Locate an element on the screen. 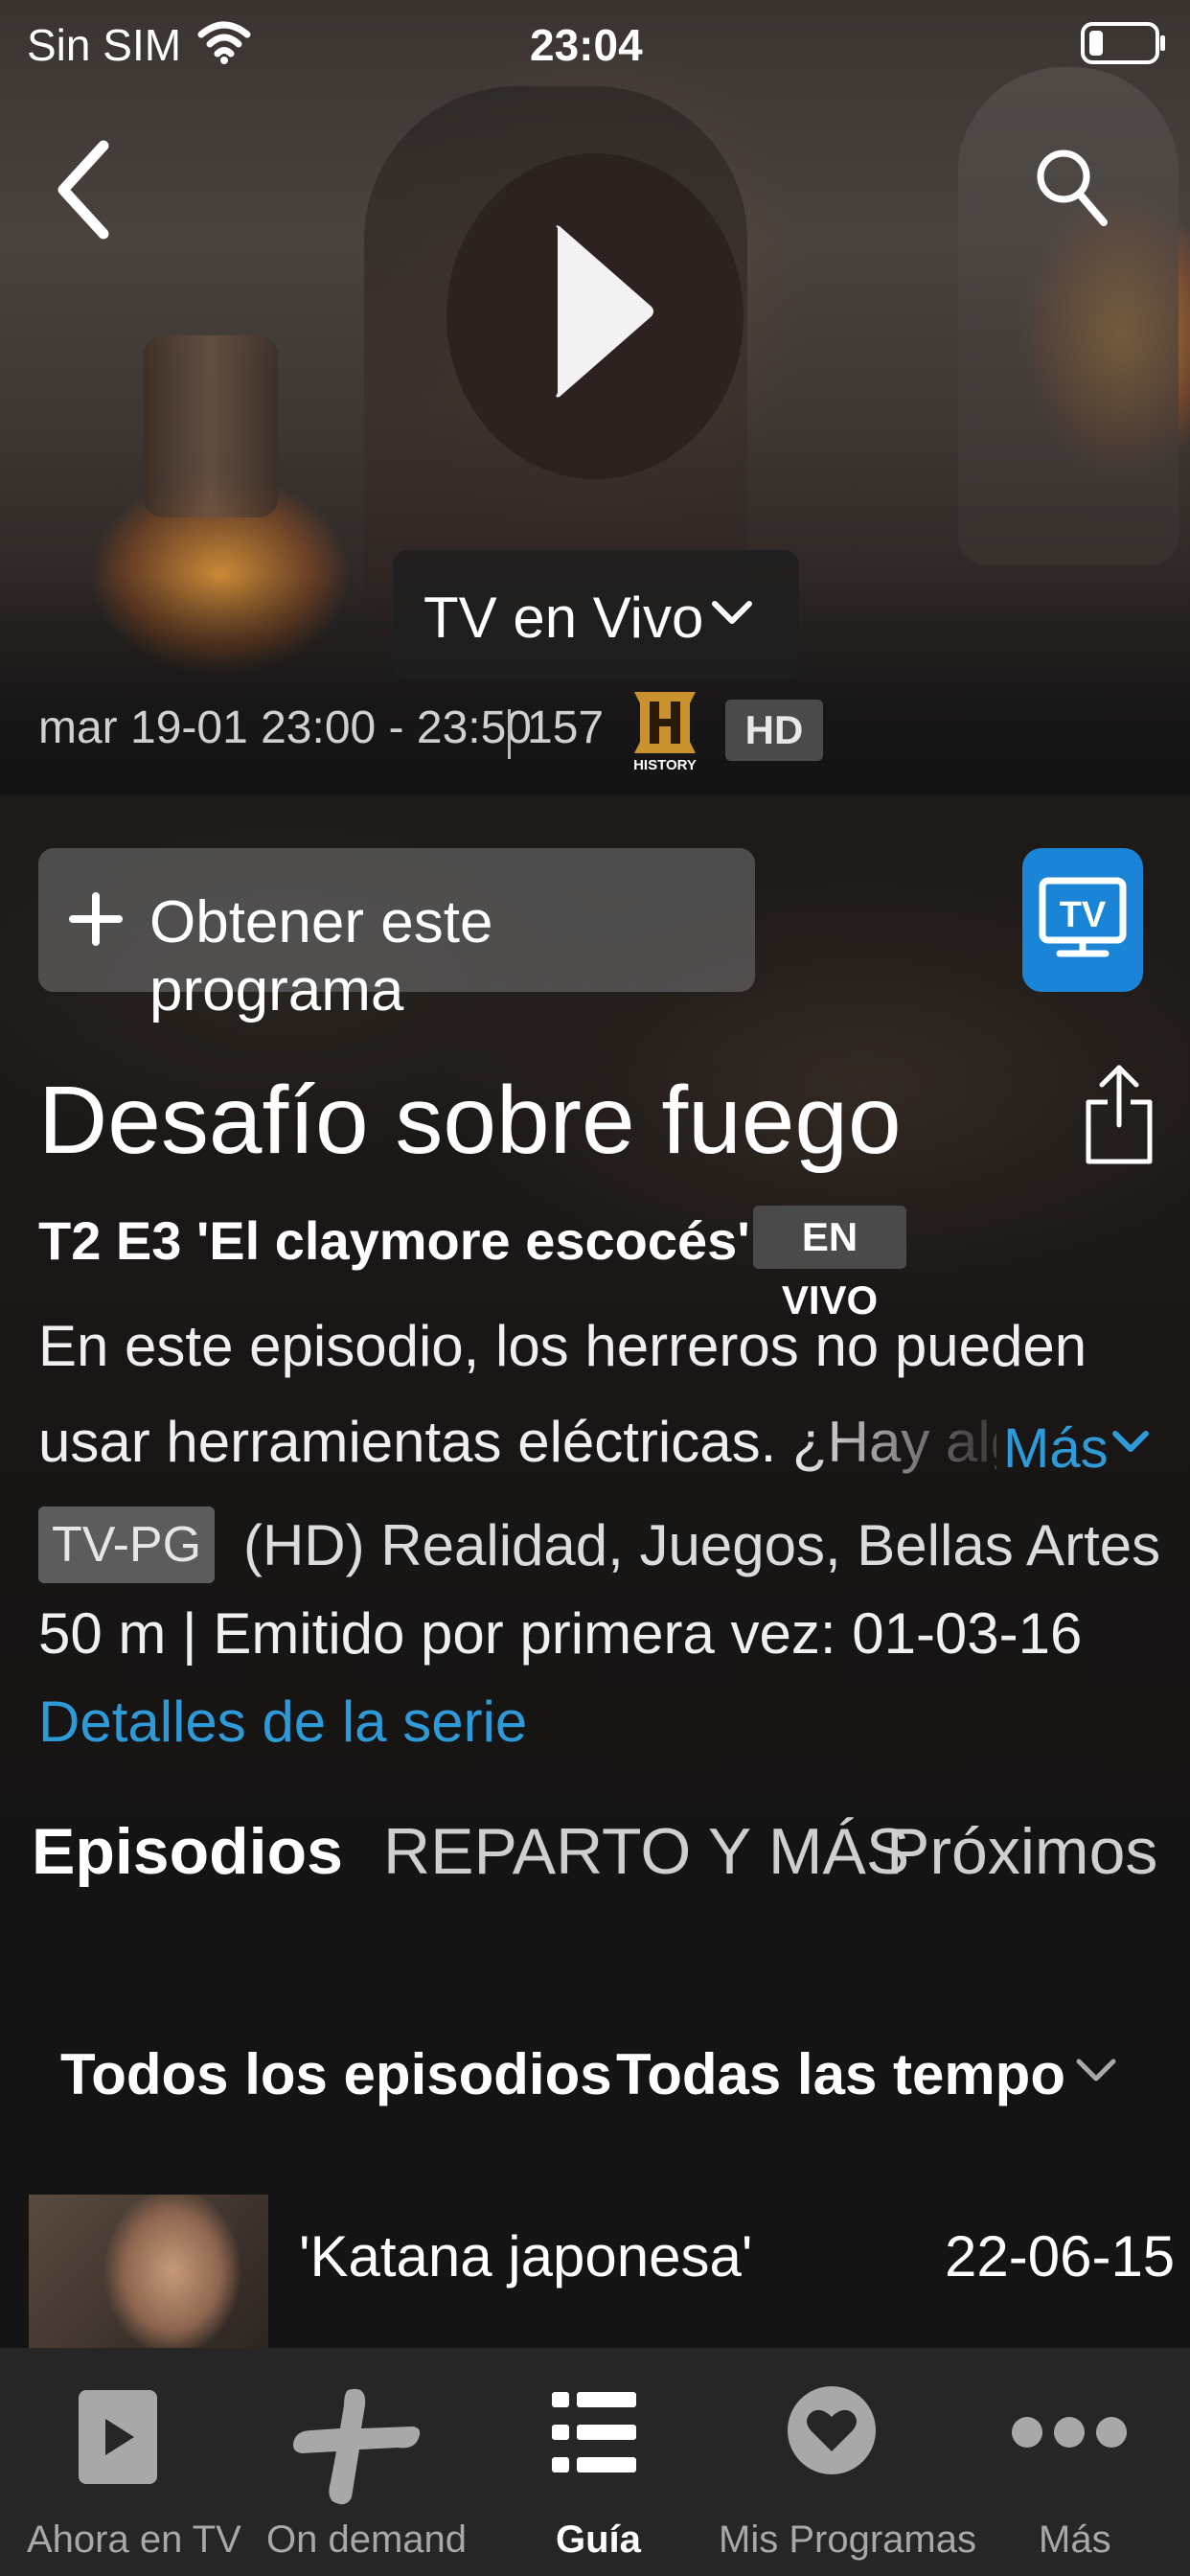 Image resolution: width=1190 pixels, height=2576 pixels. status-clock: 23:04 is located at coordinates (587, 45).